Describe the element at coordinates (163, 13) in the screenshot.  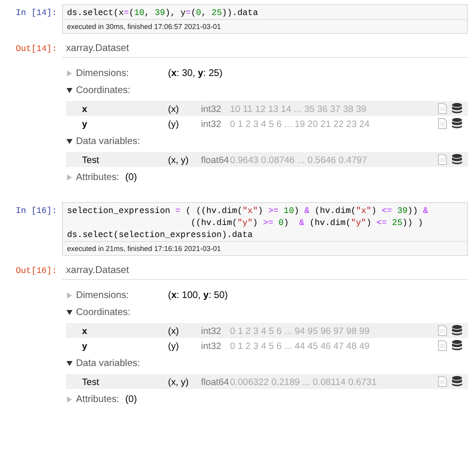
I see `code-line: ds.select(x=(10, 39), y=(0, 25)).data` at that location.